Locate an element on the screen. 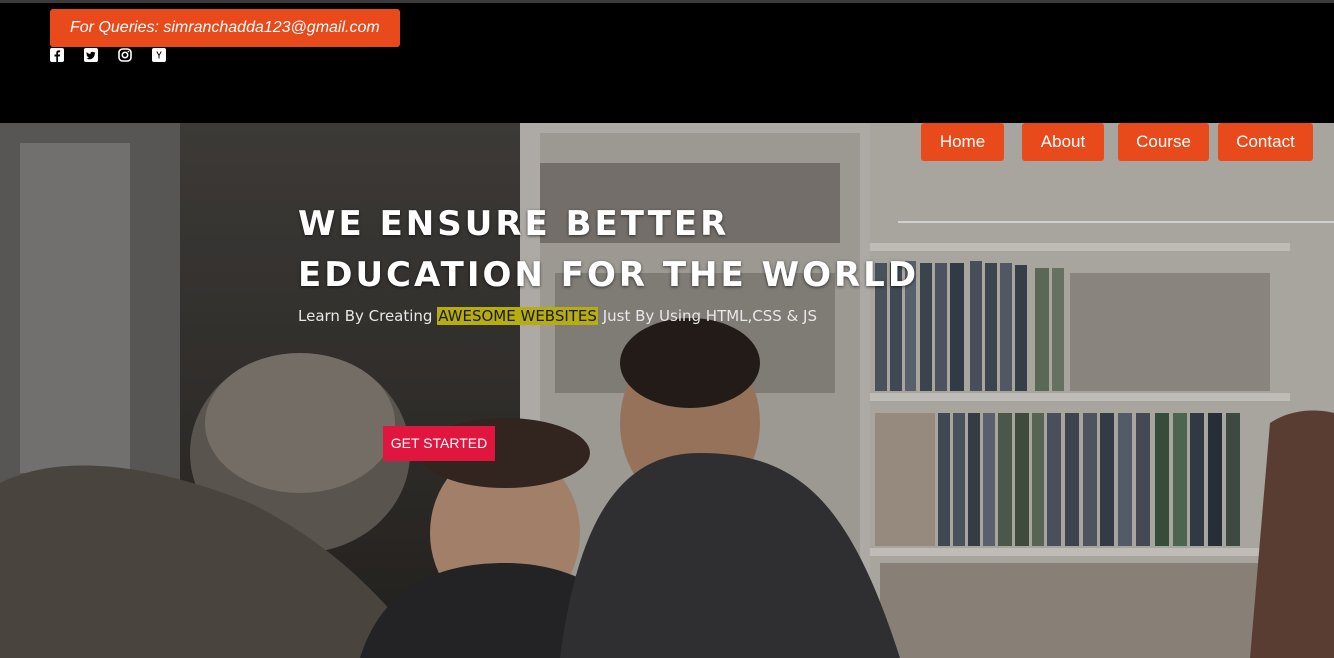  queries-banner: For Queries: simranchadda123@gmail.com is located at coordinates (225, 28).